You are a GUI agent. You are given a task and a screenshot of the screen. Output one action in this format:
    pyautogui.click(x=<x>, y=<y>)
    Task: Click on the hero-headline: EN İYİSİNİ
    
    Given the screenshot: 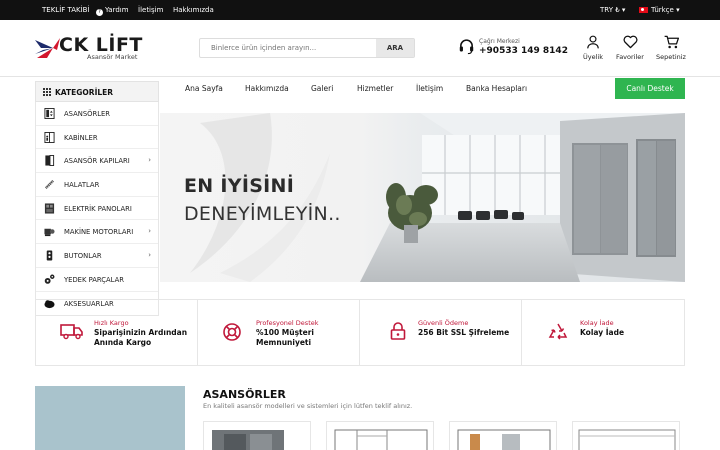 What is the action you would take?
    pyautogui.click(x=239, y=186)
    